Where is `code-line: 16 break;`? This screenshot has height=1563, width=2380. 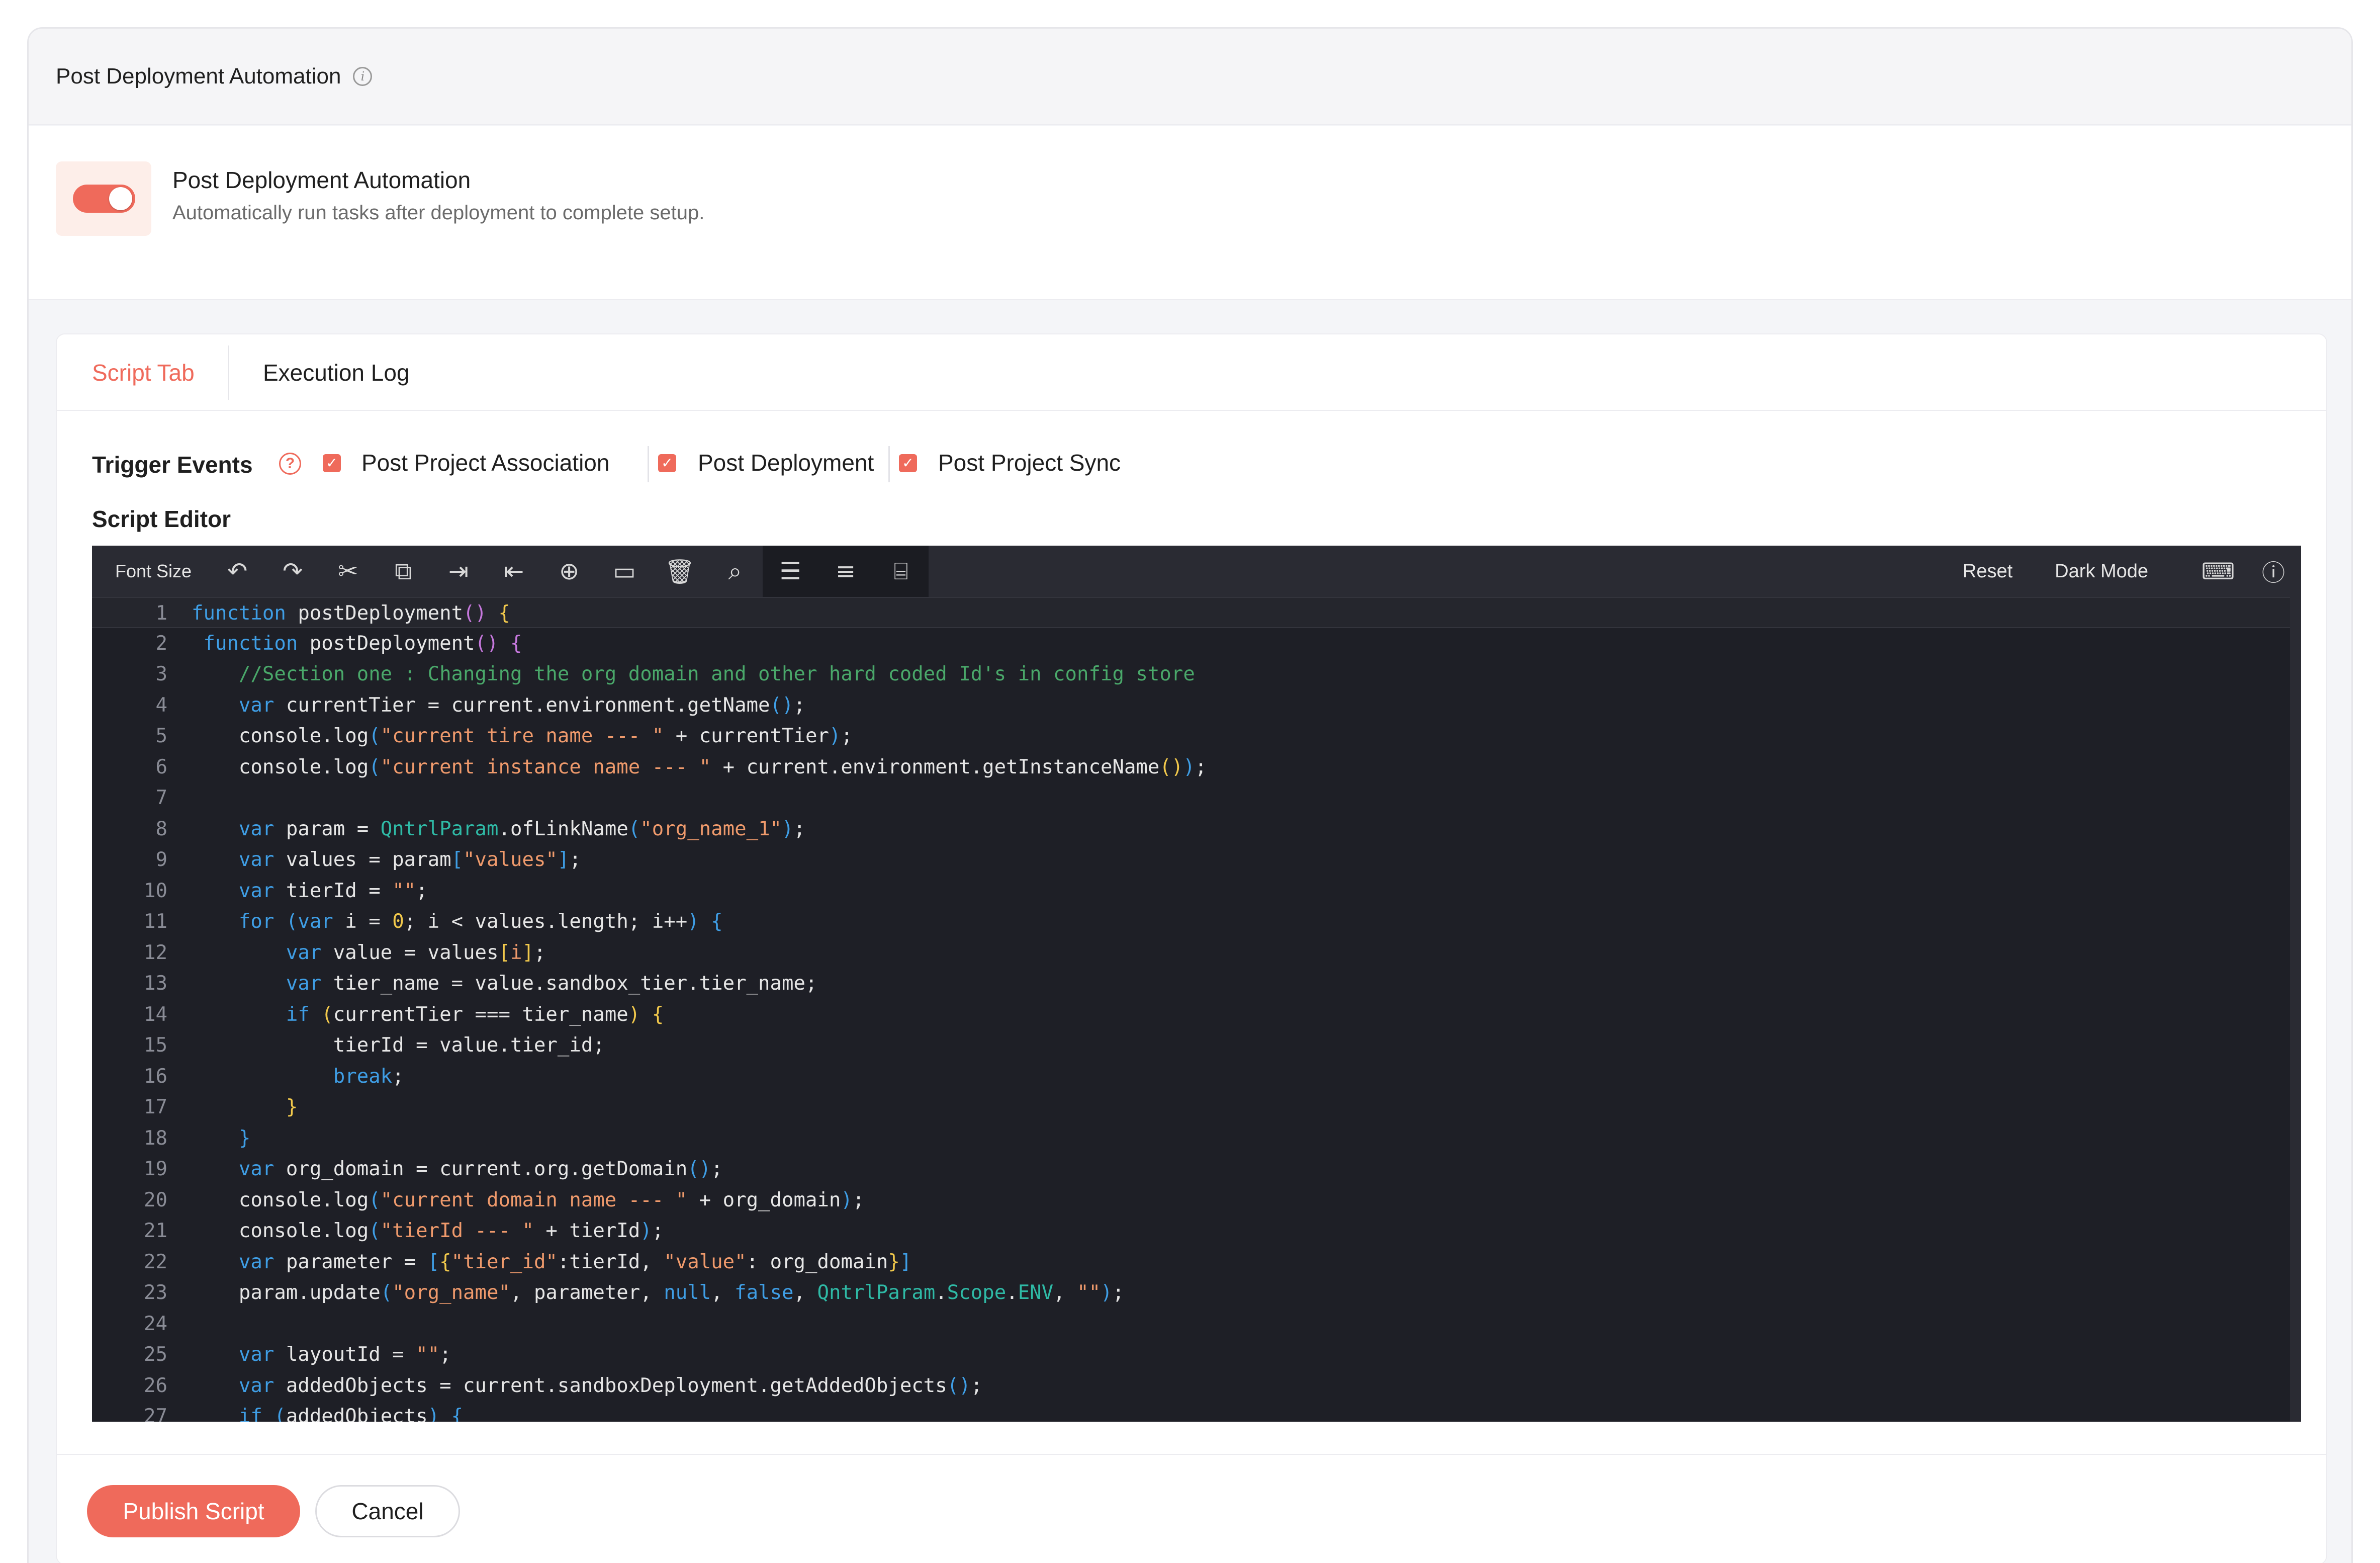 code-line: 16 break; is located at coordinates (1196, 1076).